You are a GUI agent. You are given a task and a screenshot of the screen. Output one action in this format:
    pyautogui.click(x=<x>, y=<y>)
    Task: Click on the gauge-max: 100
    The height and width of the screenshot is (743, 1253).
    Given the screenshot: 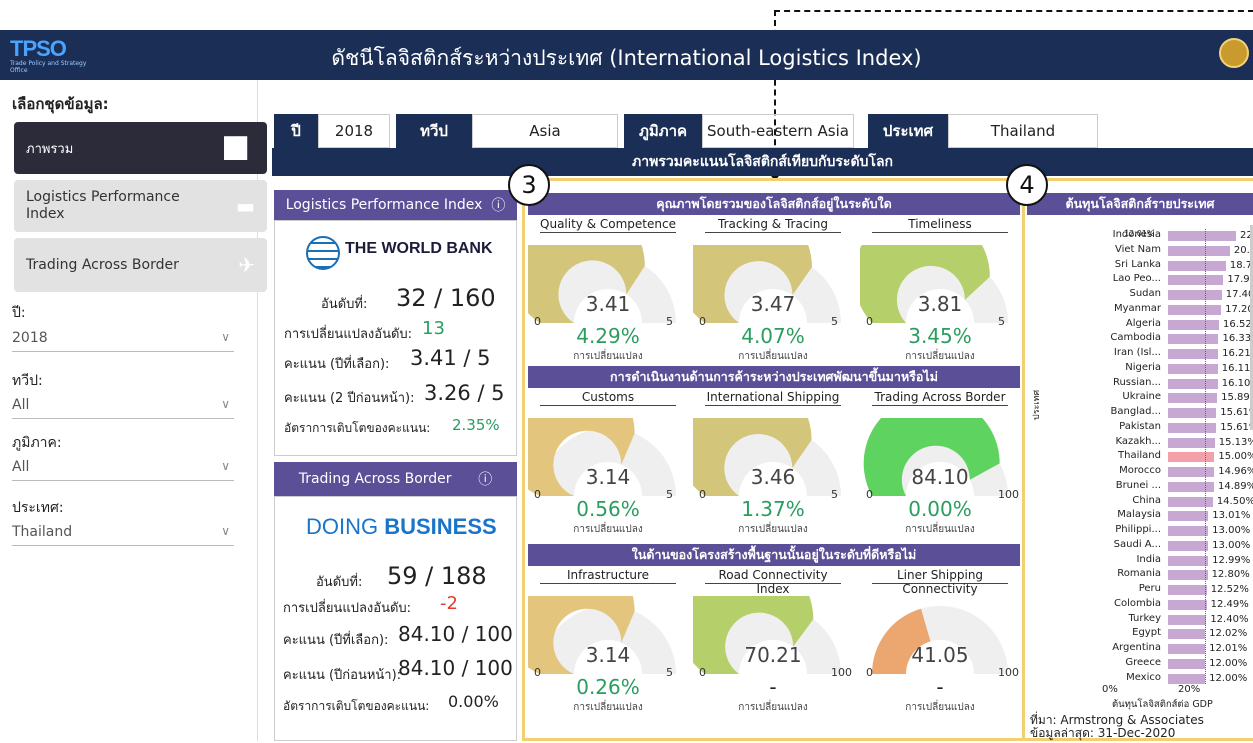 What is the action you would take?
    pyautogui.click(x=841, y=672)
    